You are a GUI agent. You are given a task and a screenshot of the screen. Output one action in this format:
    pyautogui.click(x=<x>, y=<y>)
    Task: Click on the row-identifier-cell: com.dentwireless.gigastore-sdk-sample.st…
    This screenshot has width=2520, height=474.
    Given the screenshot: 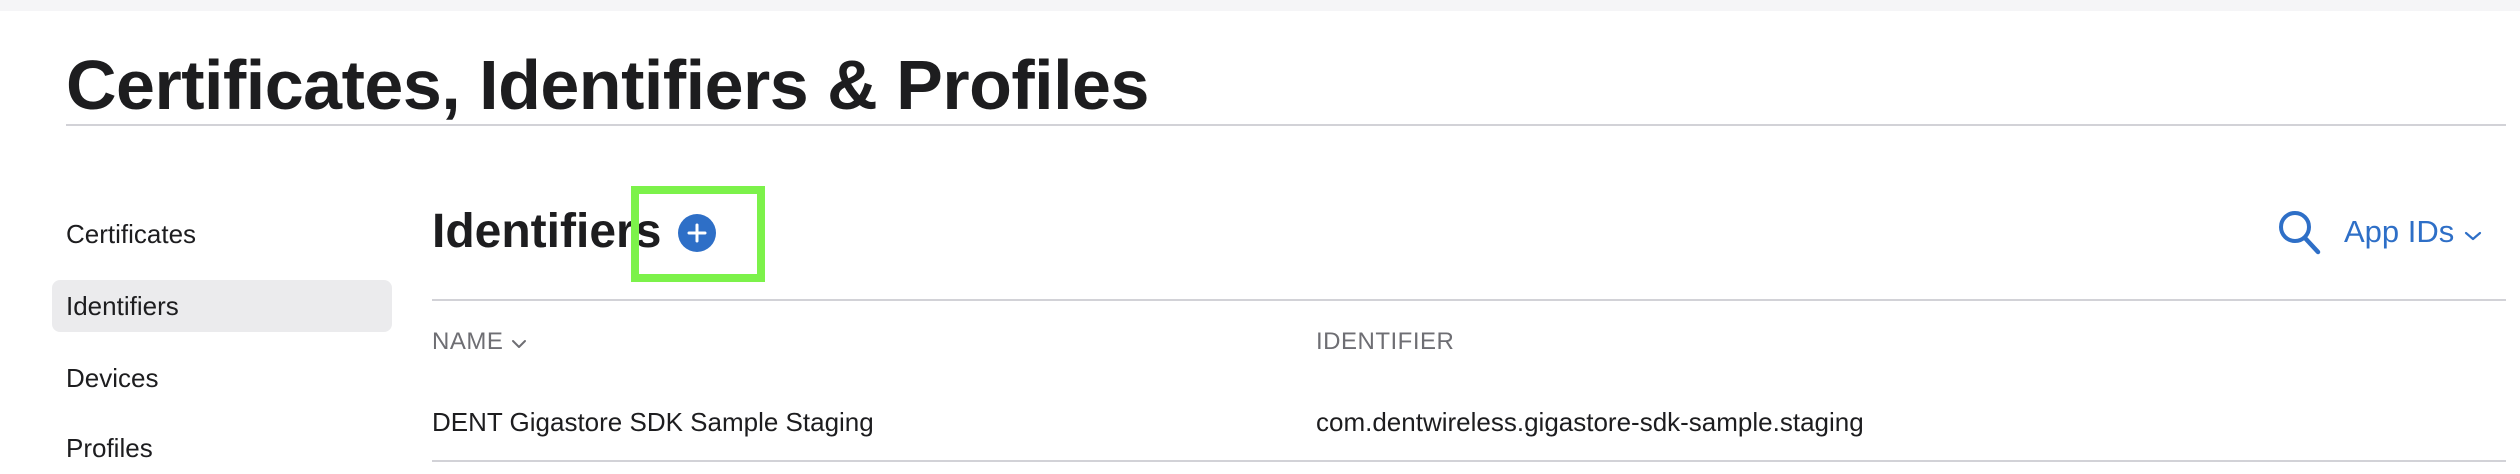 What is the action you would take?
    pyautogui.click(x=1590, y=422)
    